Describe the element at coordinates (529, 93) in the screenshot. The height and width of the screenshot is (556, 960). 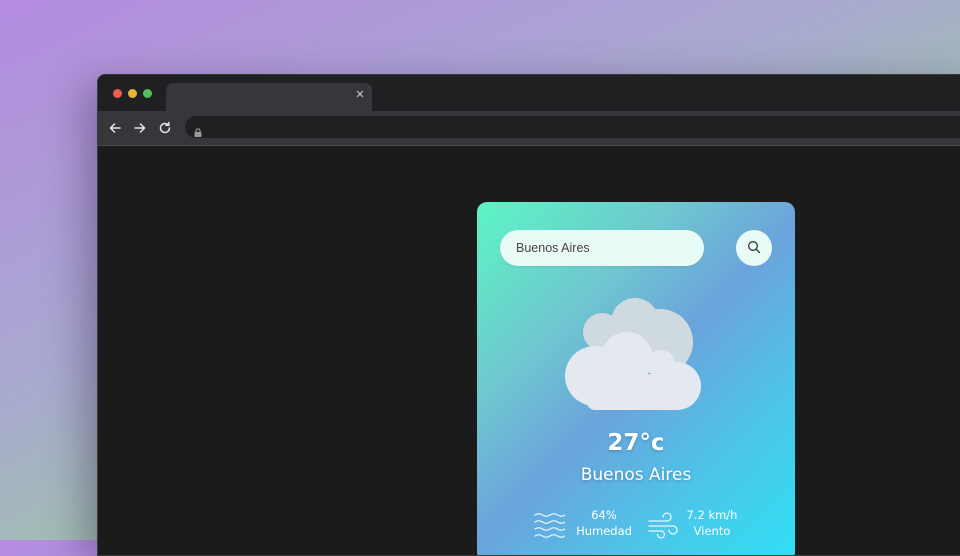
I see `title-bar: ✕` at that location.